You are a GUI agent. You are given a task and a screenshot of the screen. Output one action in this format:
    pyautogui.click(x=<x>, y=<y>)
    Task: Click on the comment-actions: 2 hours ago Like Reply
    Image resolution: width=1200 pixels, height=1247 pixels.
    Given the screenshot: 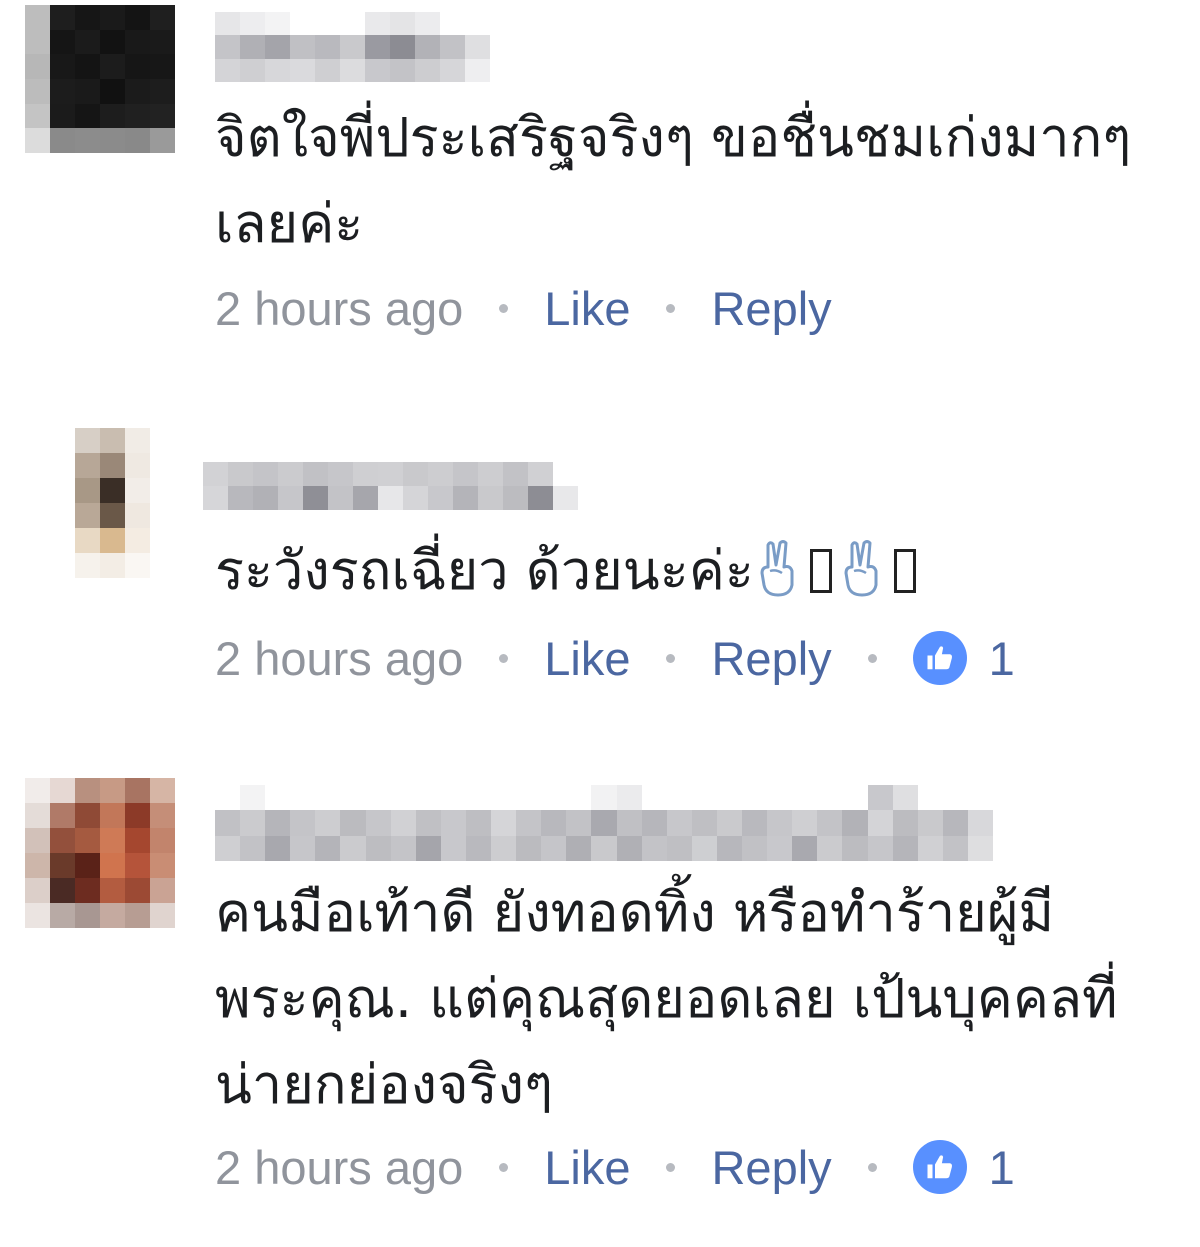 What is the action you would take?
    pyautogui.click(x=523, y=308)
    